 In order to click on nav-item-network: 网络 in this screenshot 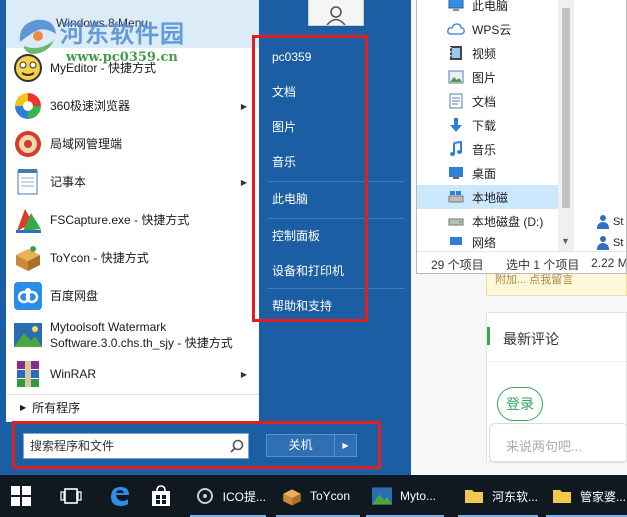, I will do `click(487, 242)`.